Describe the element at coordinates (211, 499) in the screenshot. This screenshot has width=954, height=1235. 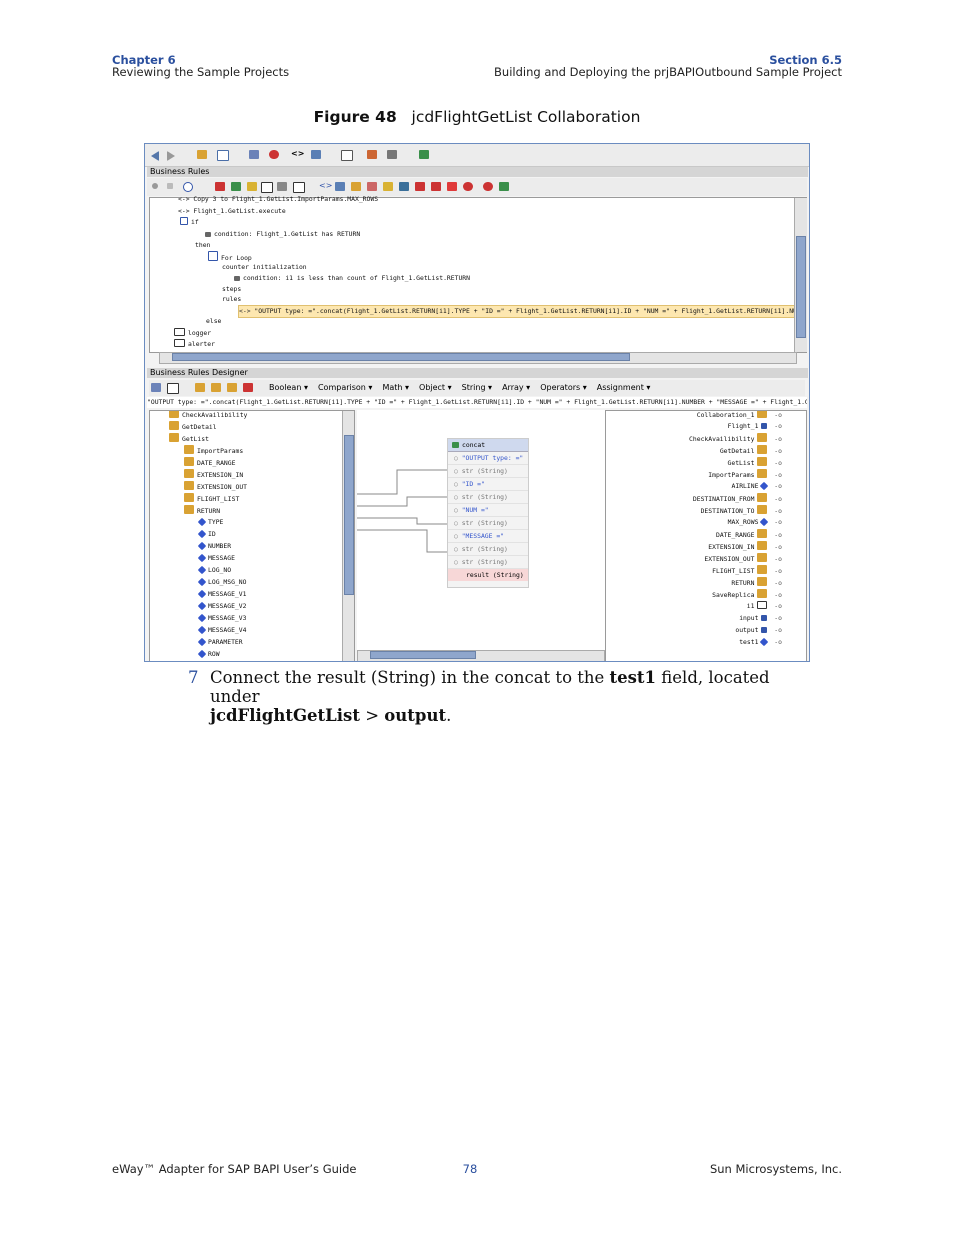
I see `source-tree-item: FLIGHT_LIST` at that location.